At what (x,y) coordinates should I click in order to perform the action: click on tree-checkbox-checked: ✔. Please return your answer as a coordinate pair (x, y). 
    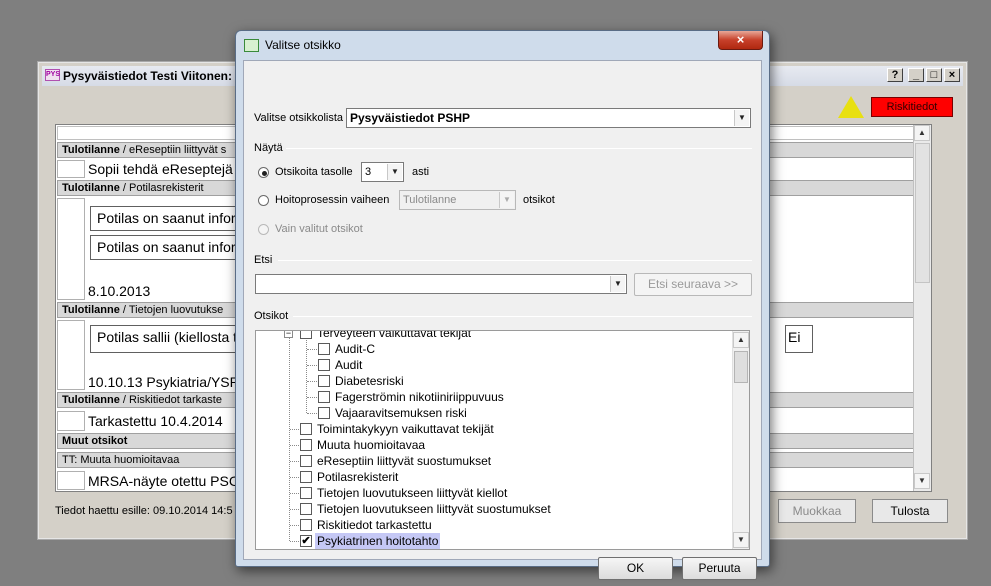
    Looking at the image, I should click on (306, 541).